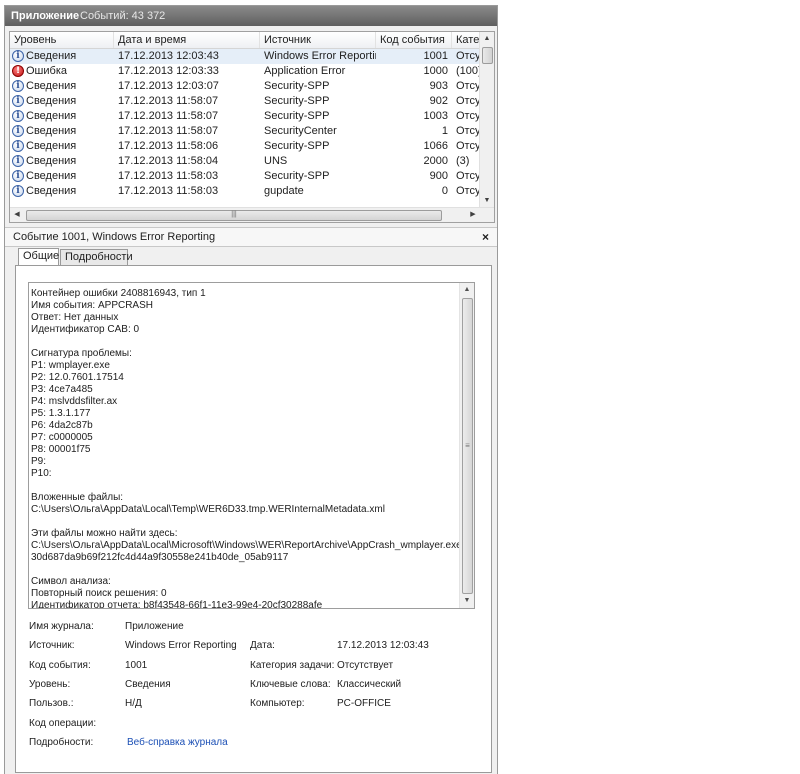 The width and height of the screenshot is (800, 774). Describe the element at coordinates (50, 684) in the screenshot. I see `level-label: Уровень:` at that location.